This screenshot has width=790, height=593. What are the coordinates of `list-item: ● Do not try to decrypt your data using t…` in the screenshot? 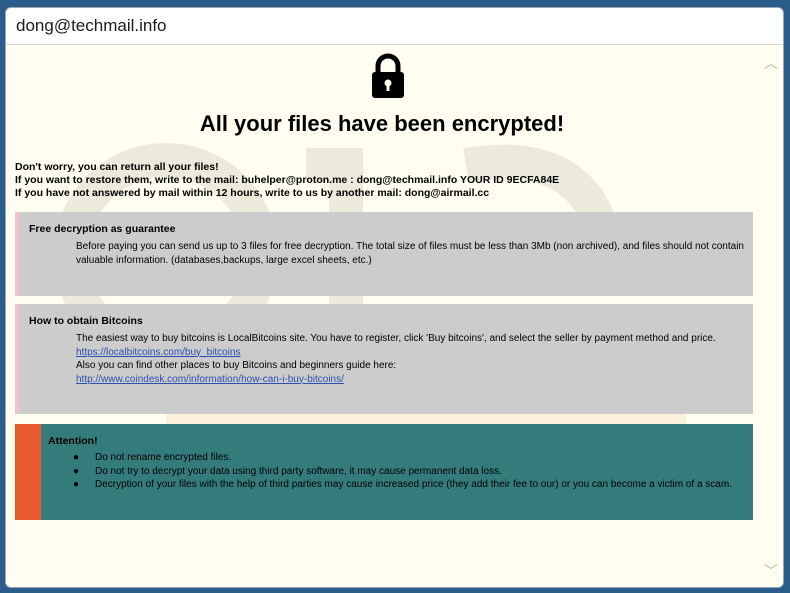 It's located at (287, 471).